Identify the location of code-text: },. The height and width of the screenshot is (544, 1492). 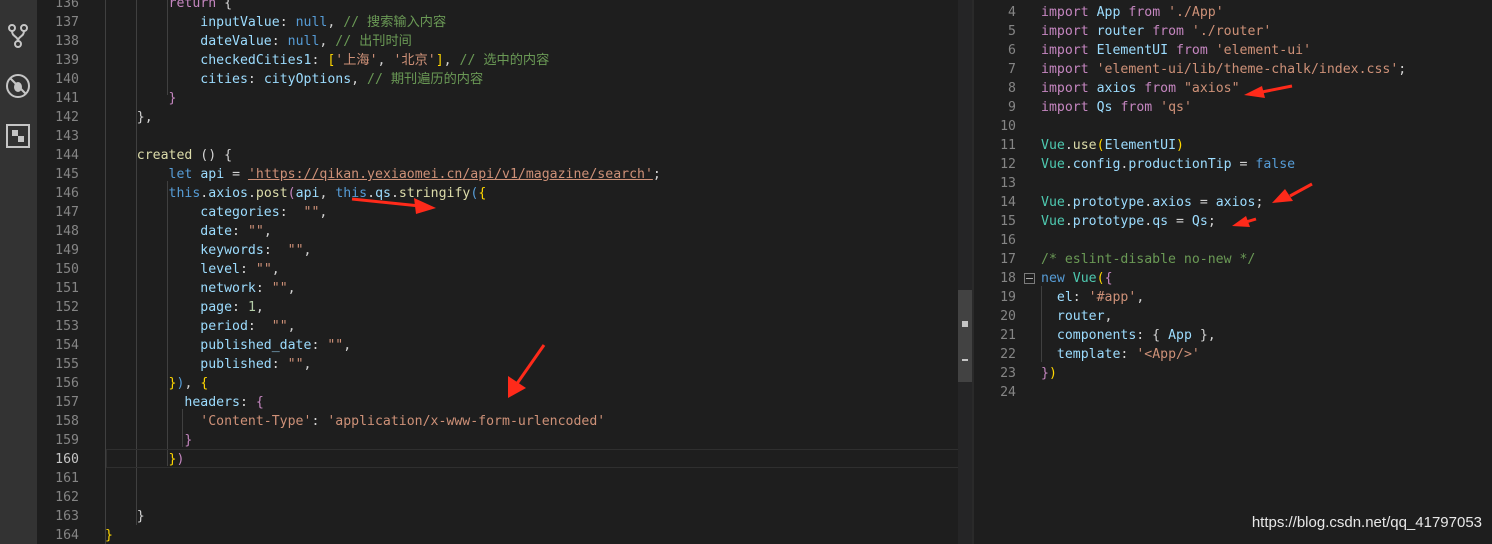
(129, 117).